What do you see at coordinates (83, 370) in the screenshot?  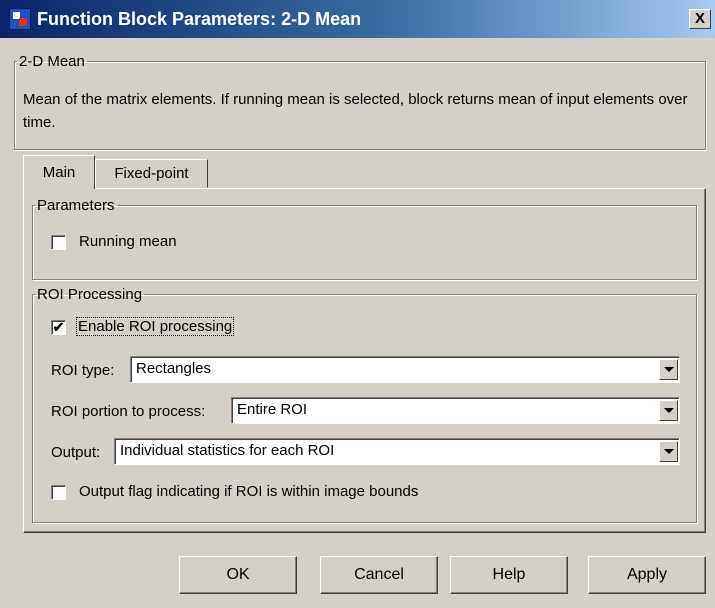 I see `roi-type-label: ROI type:` at bounding box center [83, 370].